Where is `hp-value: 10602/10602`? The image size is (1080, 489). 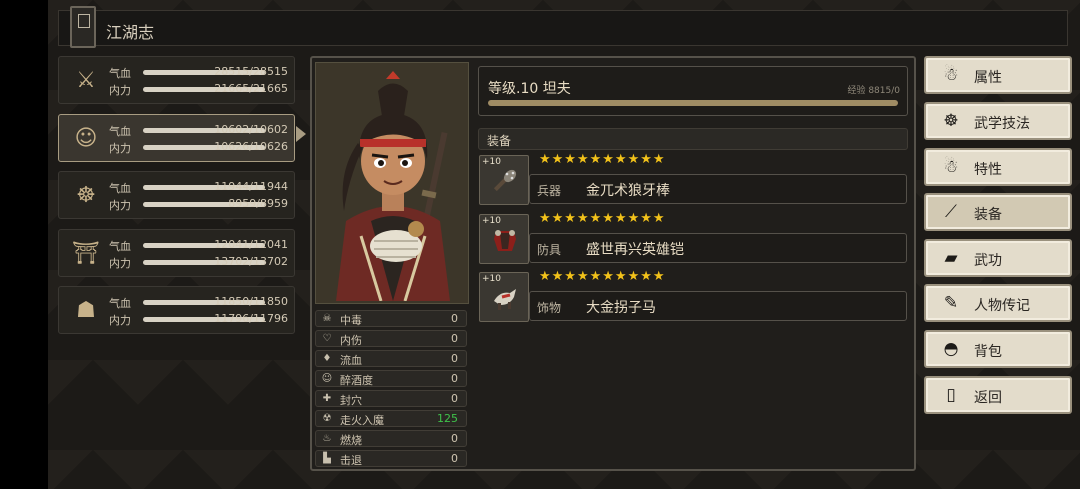 hp-value: 10602/10602 is located at coordinates (251, 129).